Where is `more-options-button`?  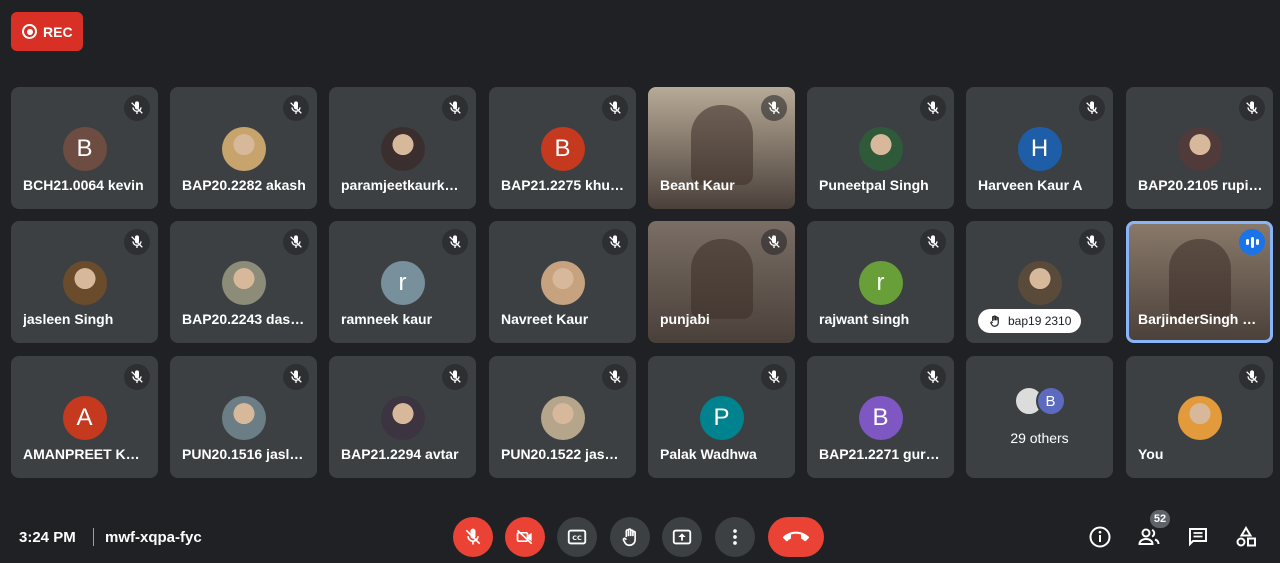
more-options-button is located at coordinates (735, 537).